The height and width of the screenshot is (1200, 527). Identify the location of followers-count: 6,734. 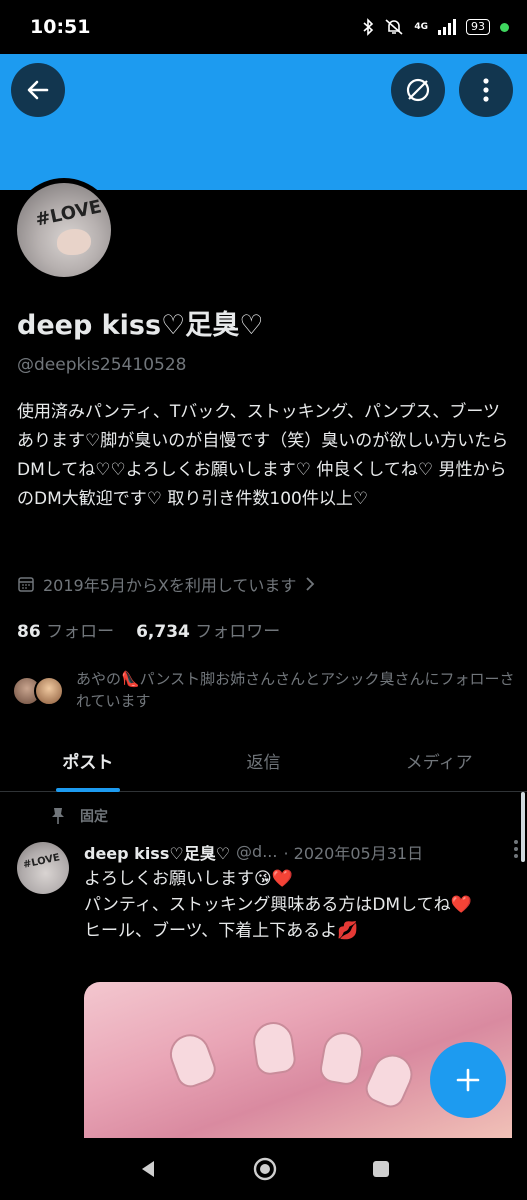
(163, 632).